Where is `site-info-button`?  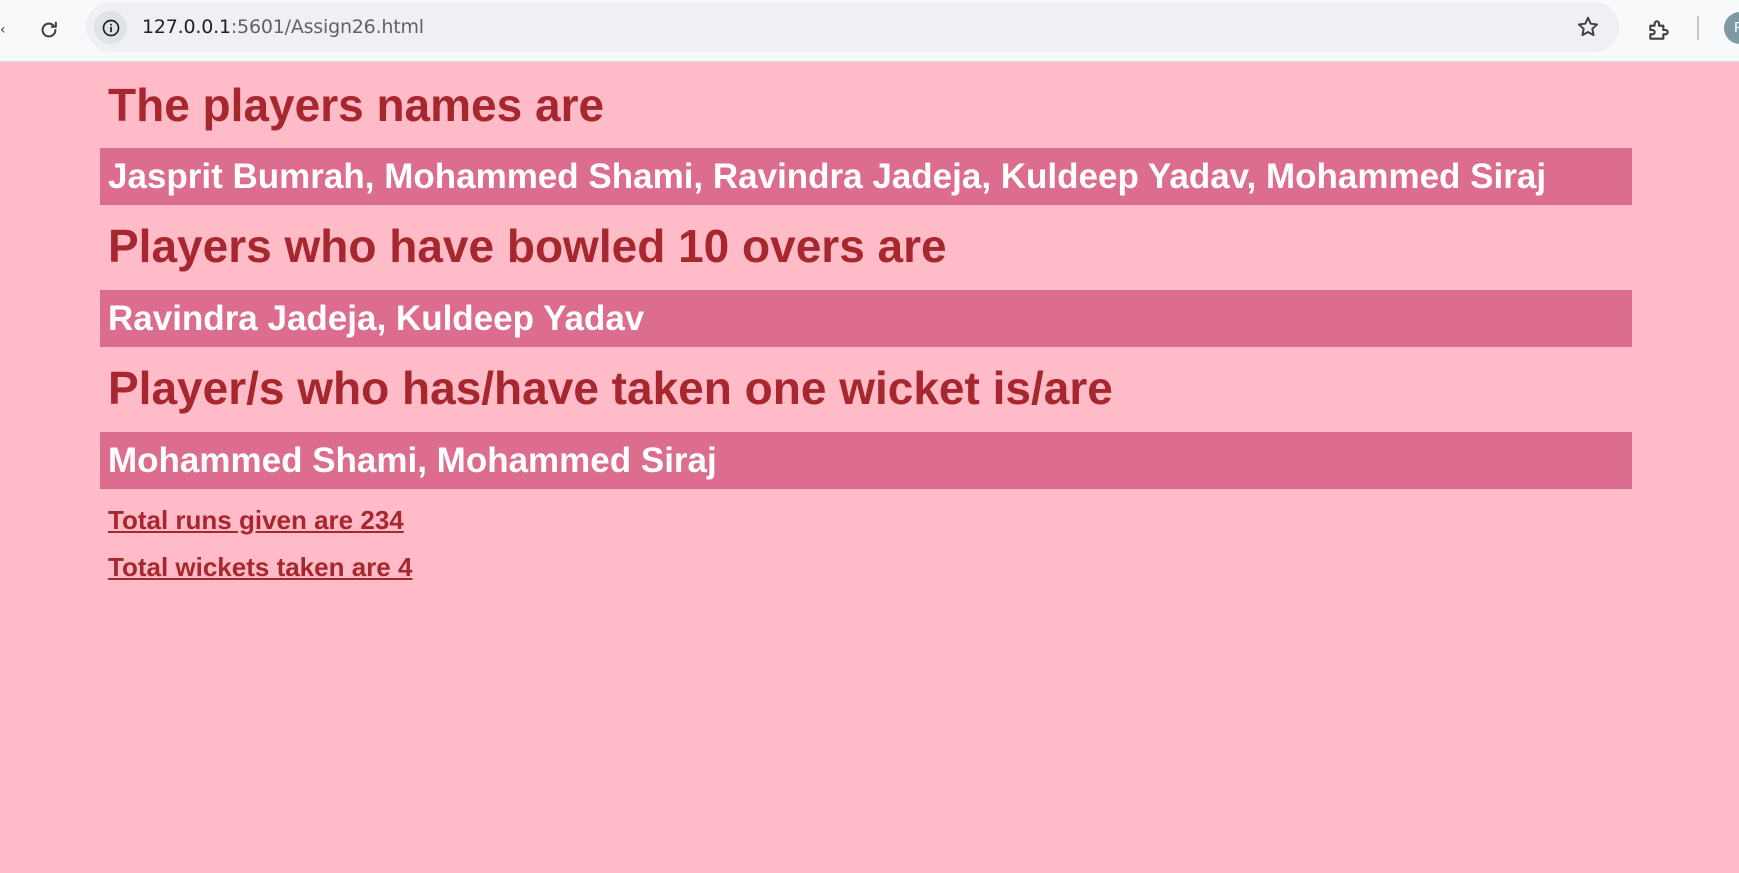 site-info-button is located at coordinates (110, 27).